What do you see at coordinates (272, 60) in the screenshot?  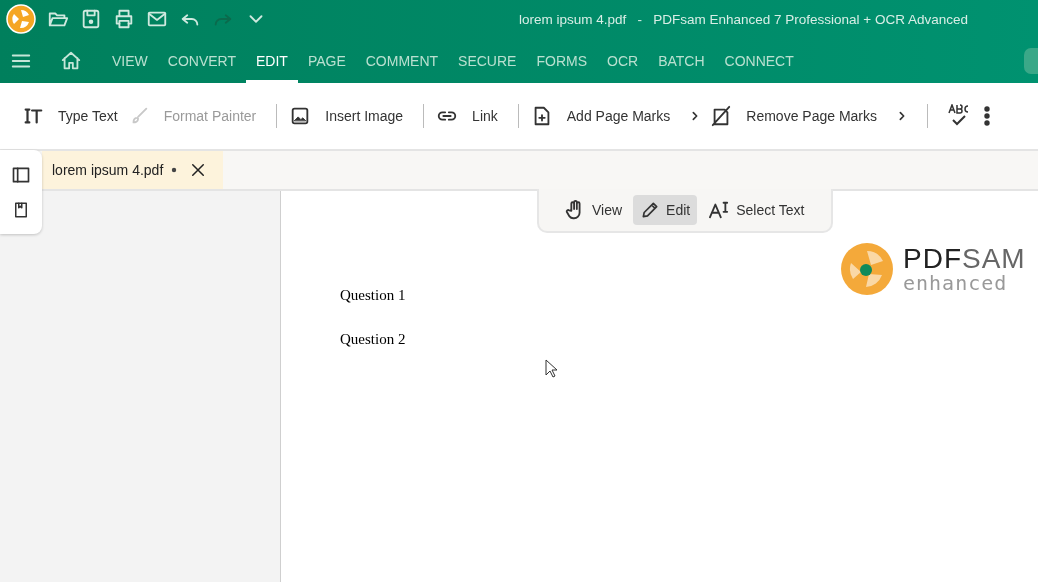 I see `menu-tab: EDIT` at bounding box center [272, 60].